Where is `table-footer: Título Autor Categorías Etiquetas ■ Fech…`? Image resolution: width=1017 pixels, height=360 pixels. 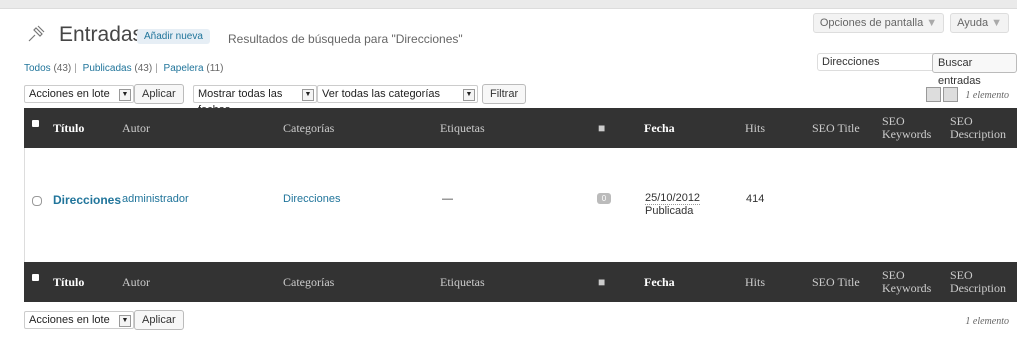 table-footer: Título Autor Categorías Etiquetas ■ Fech… is located at coordinates (520, 282).